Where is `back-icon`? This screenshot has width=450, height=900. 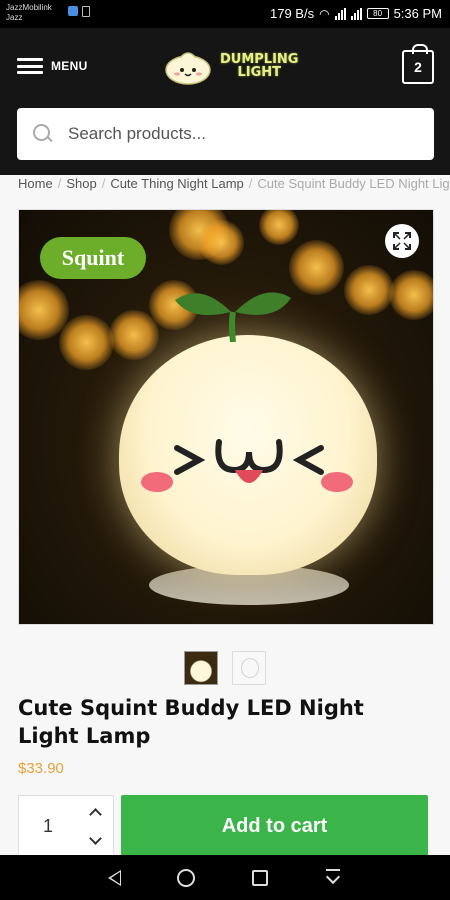
back-icon is located at coordinates (115, 877).